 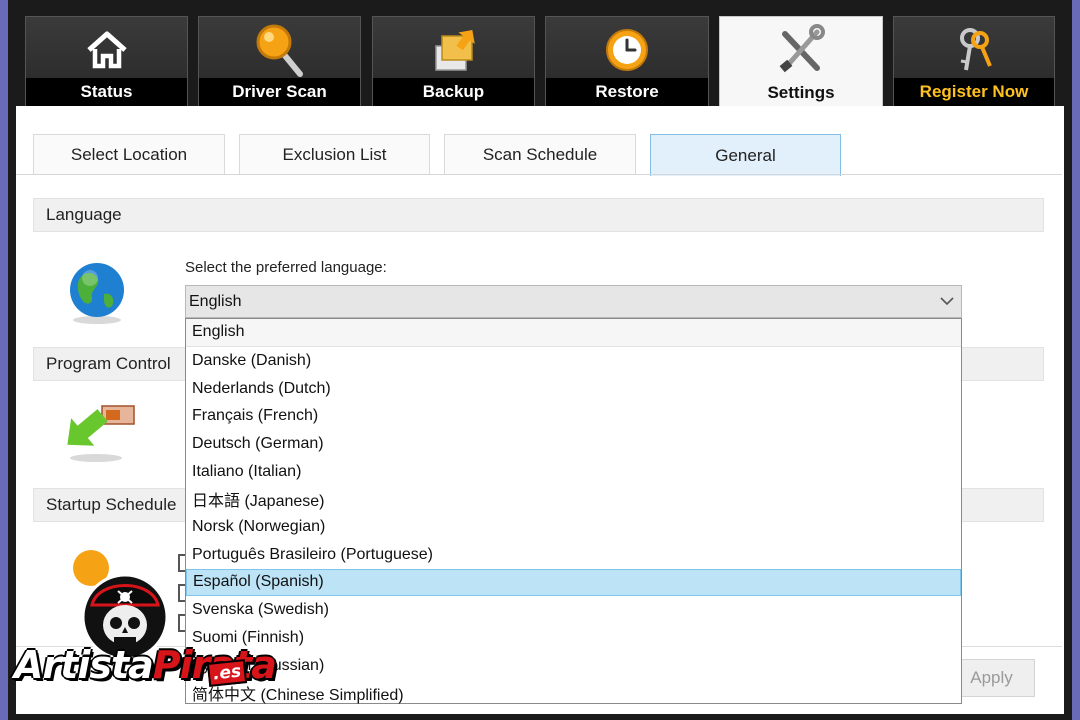 What do you see at coordinates (976, 49) in the screenshot?
I see `keys-icon` at bounding box center [976, 49].